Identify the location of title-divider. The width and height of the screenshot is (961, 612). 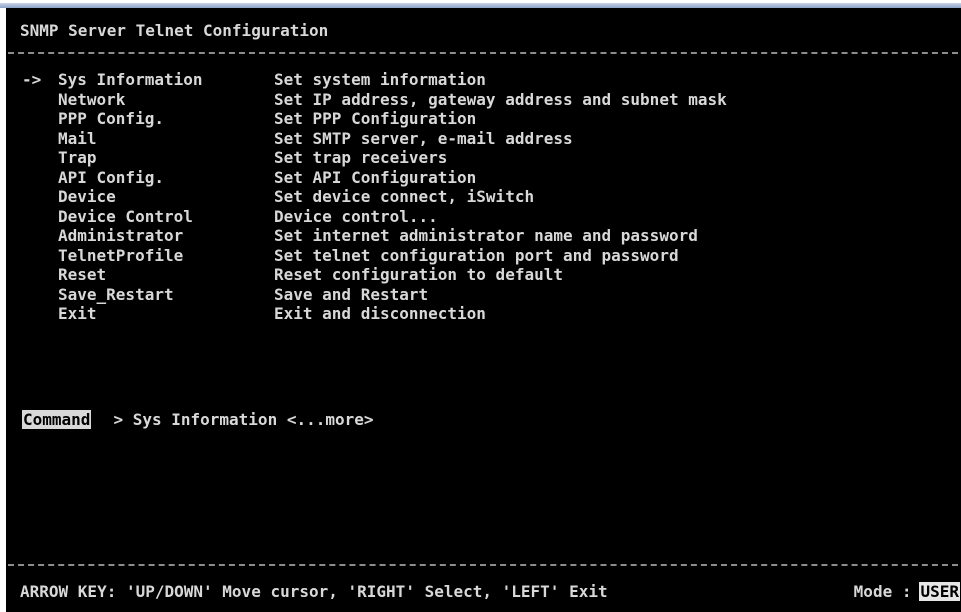
(483, 53).